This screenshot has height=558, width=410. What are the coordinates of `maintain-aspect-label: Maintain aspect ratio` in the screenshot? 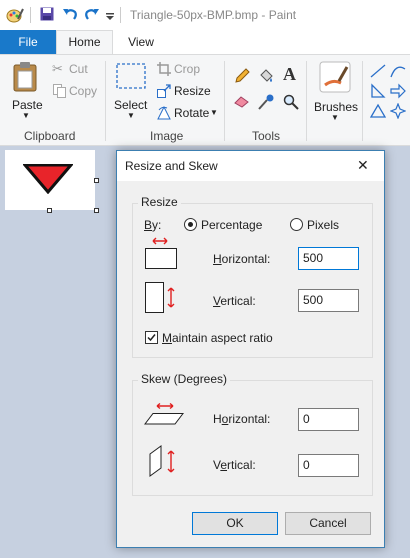 It's located at (217, 338).